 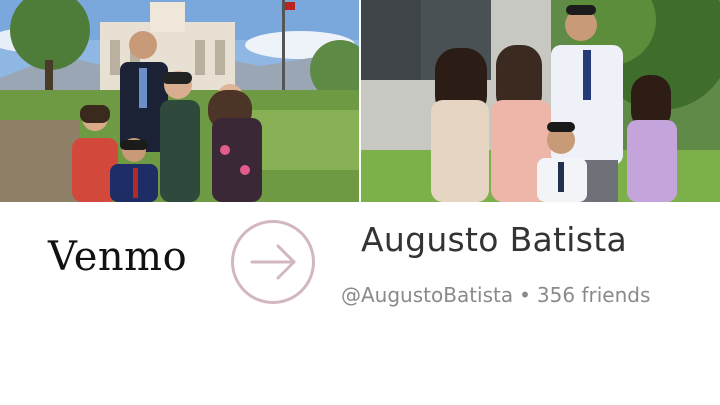 What do you see at coordinates (494, 239) in the screenshot?
I see `profile-name: Augusto Batista` at bounding box center [494, 239].